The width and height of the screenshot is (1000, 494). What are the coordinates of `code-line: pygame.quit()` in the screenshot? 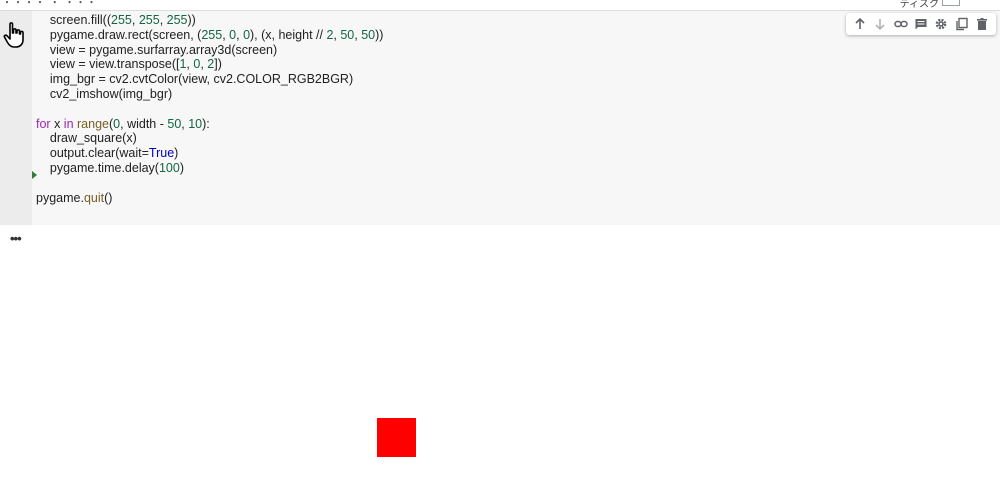 It's located at (74, 197).